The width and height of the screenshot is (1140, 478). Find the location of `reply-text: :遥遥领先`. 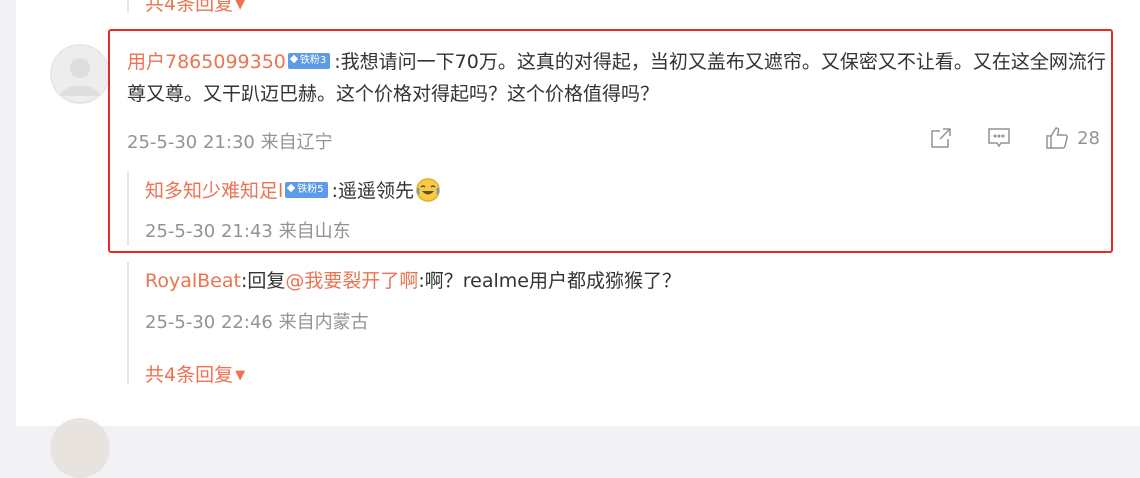

reply-text: :遥遥领先 is located at coordinates (373, 191).